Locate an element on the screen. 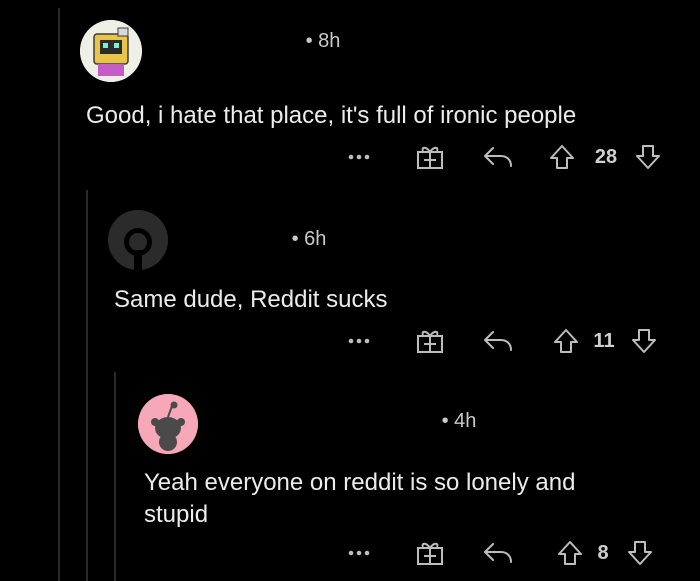  comment-meta: • 8h is located at coordinates (245, 41).